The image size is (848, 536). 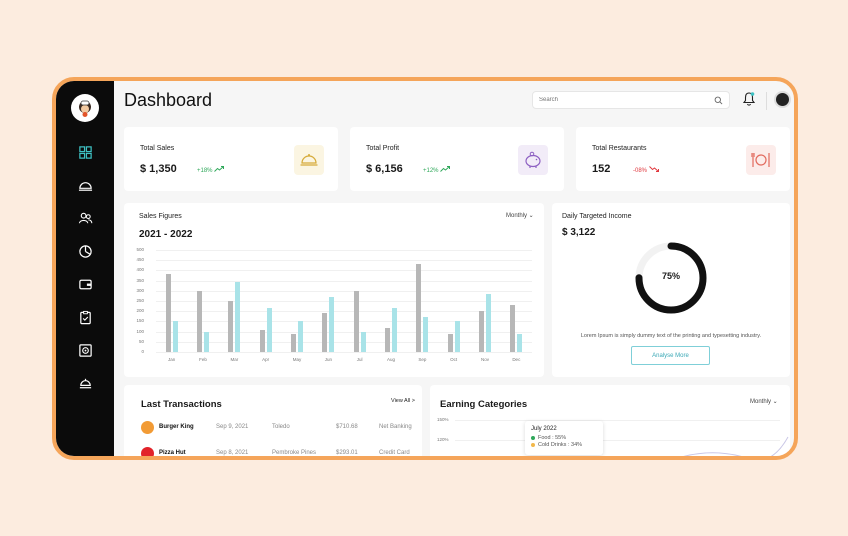 What do you see at coordinates (172, 359) in the screenshot?
I see `x-tick-label: Jan` at bounding box center [172, 359].